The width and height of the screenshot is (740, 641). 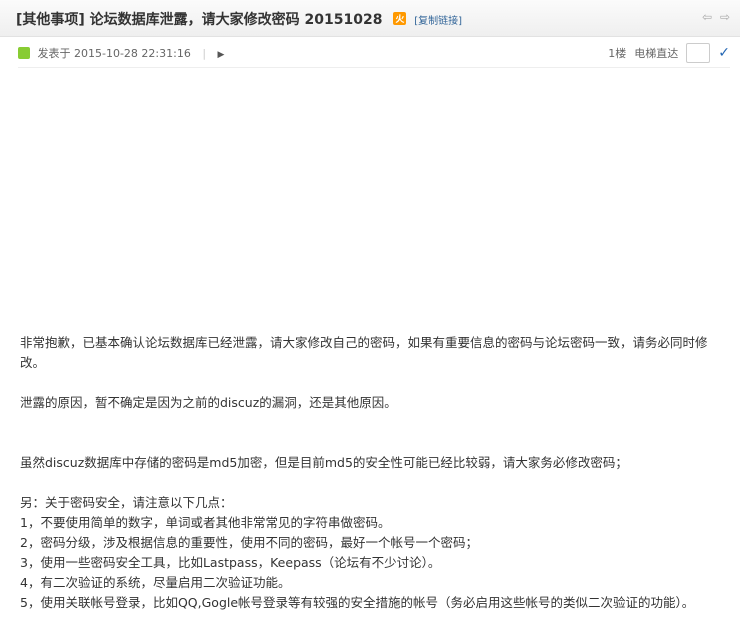 I want to click on list-item: 1，不要使用简单的数字，单词或者其他非常常见的字符串做密码。, so click(x=205, y=522).